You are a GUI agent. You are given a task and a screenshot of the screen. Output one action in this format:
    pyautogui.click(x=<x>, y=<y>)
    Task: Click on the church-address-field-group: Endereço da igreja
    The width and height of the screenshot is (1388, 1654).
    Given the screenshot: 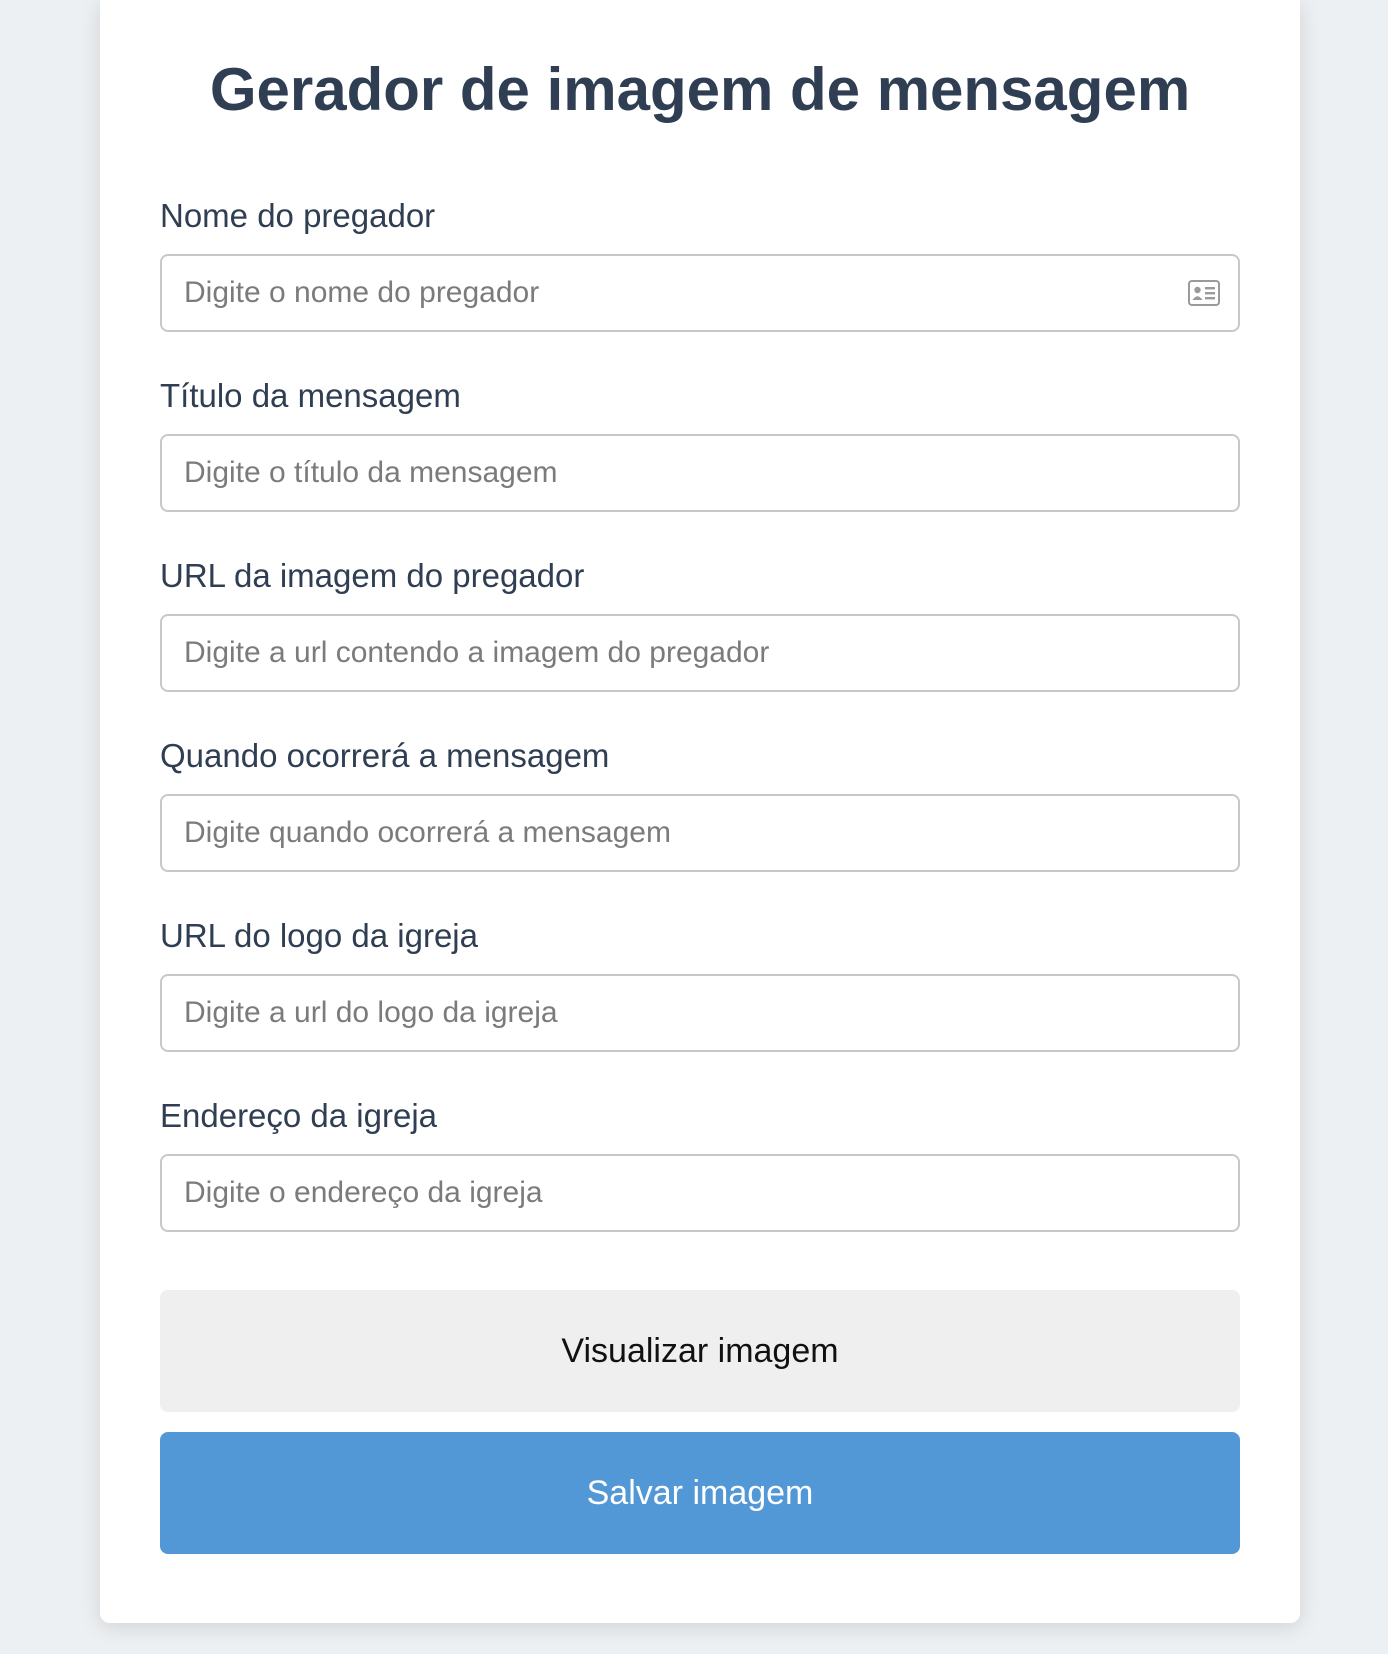 What is the action you would take?
    pyautogui.click(x=700, y=1164)
    